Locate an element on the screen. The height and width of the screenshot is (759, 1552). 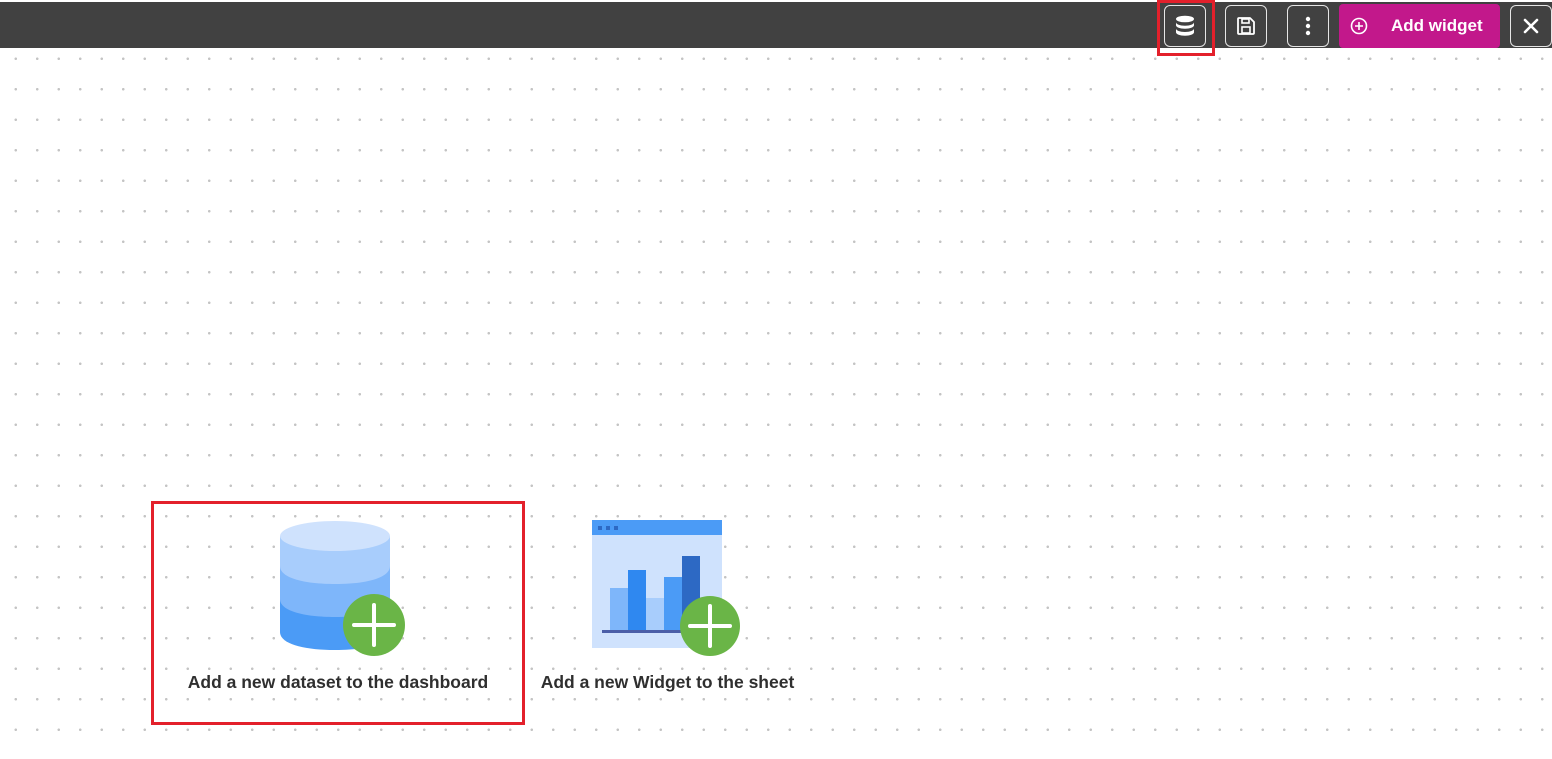
add-widget-button: Add widget is located at coordinates (1419, 26).